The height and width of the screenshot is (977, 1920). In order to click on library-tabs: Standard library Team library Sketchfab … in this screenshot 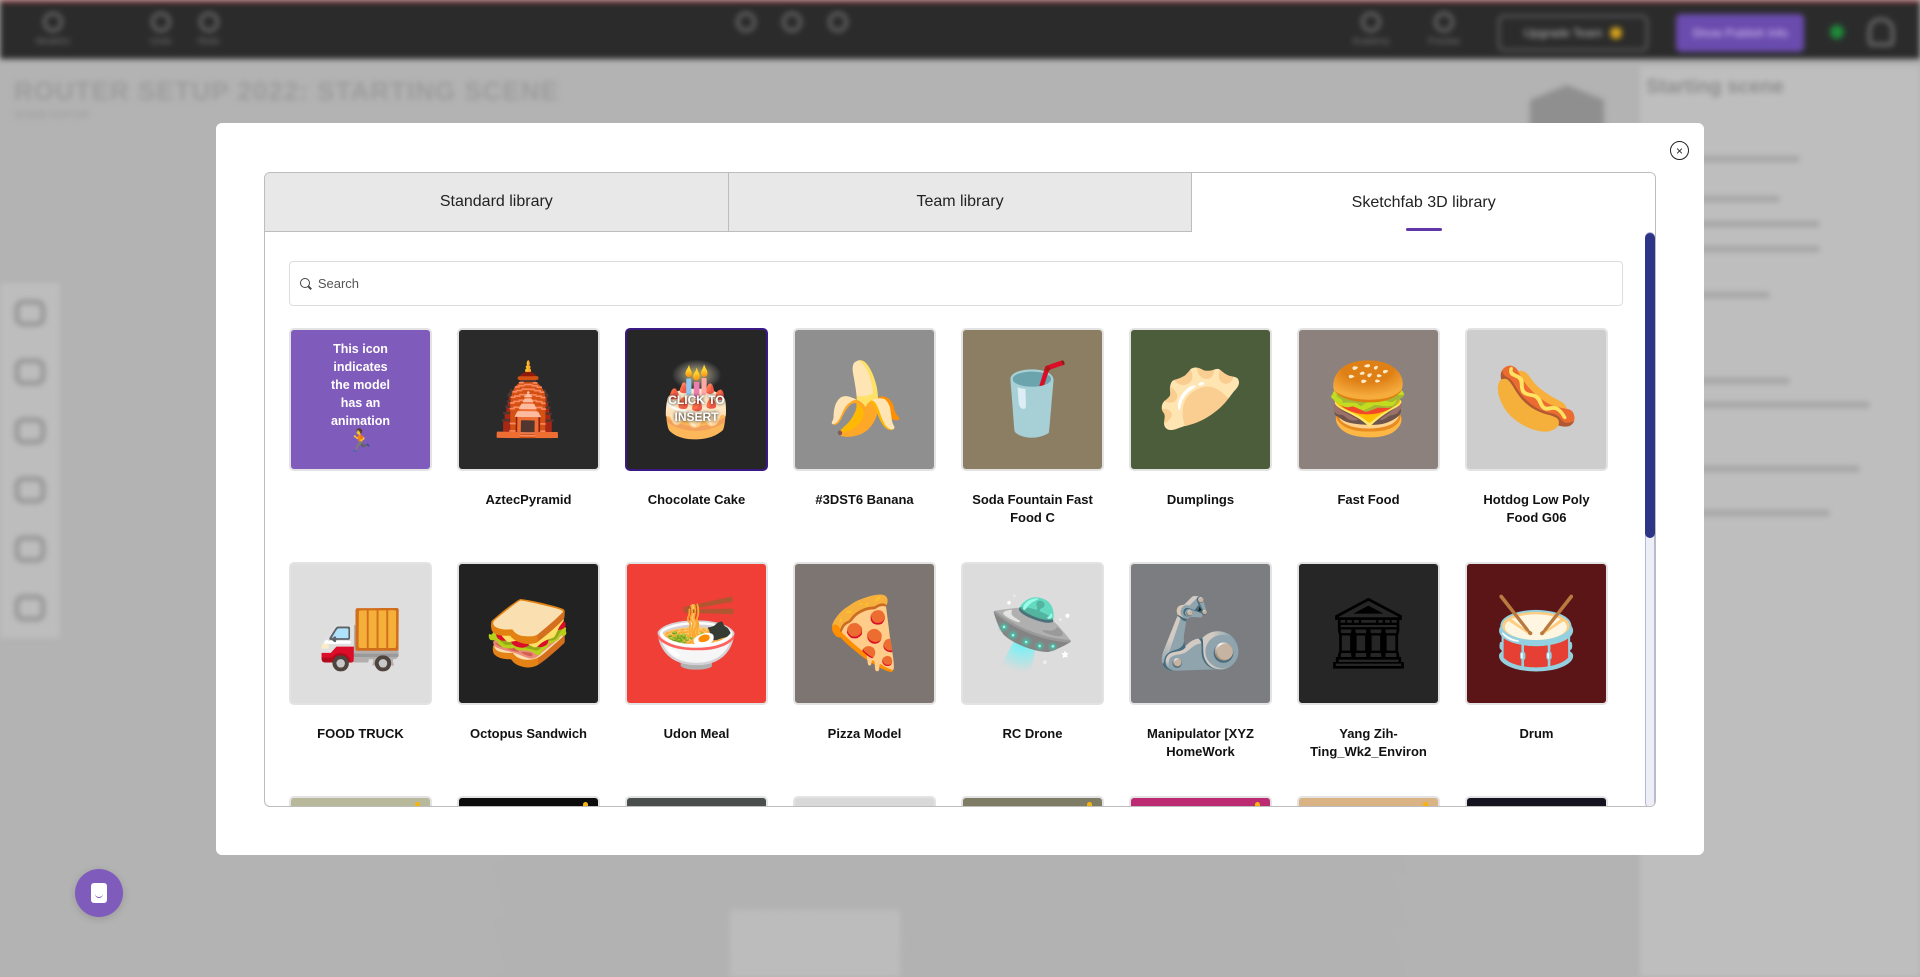, I will do `click(960, 202)`.